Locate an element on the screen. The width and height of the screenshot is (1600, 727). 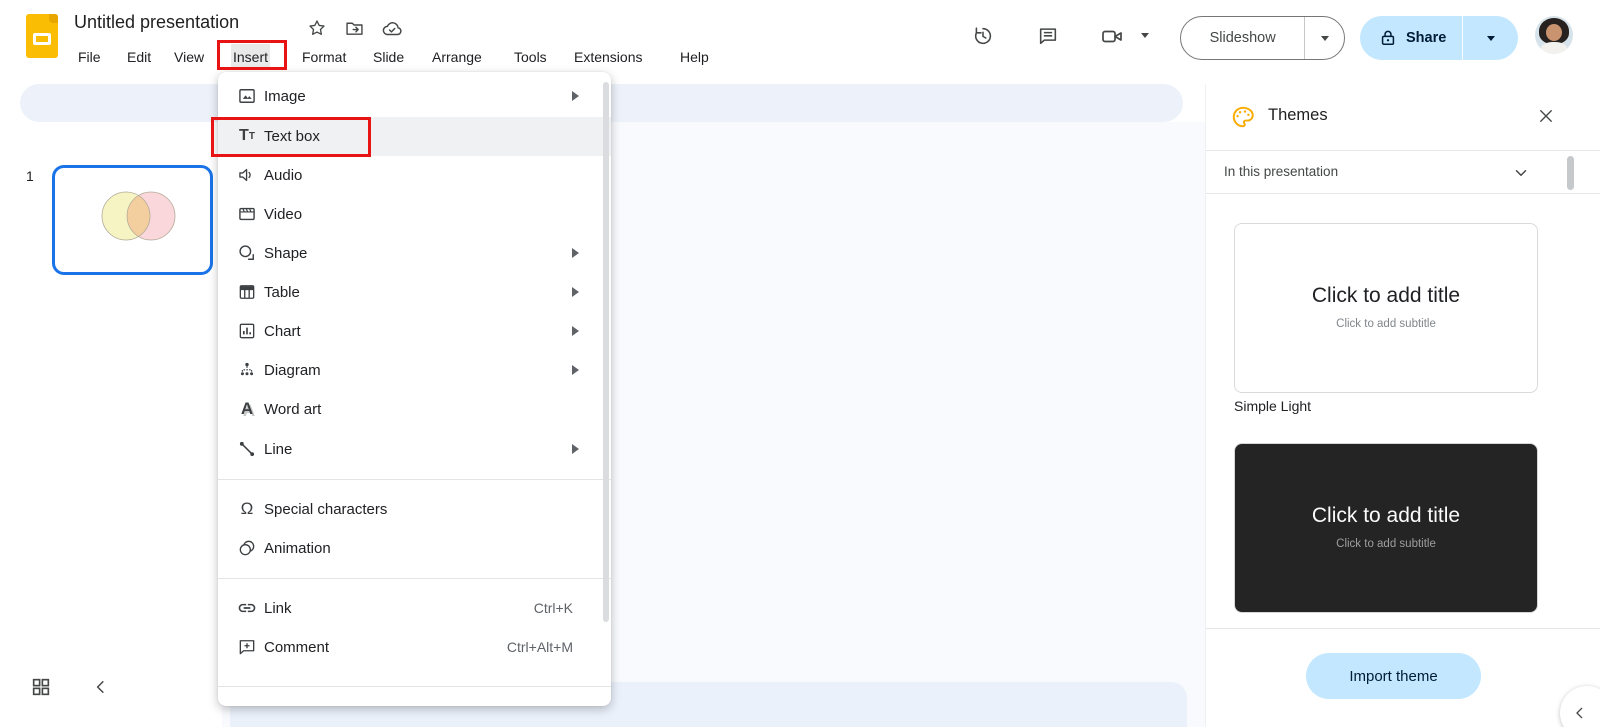
image-icon is located at coordinates (247, 96).